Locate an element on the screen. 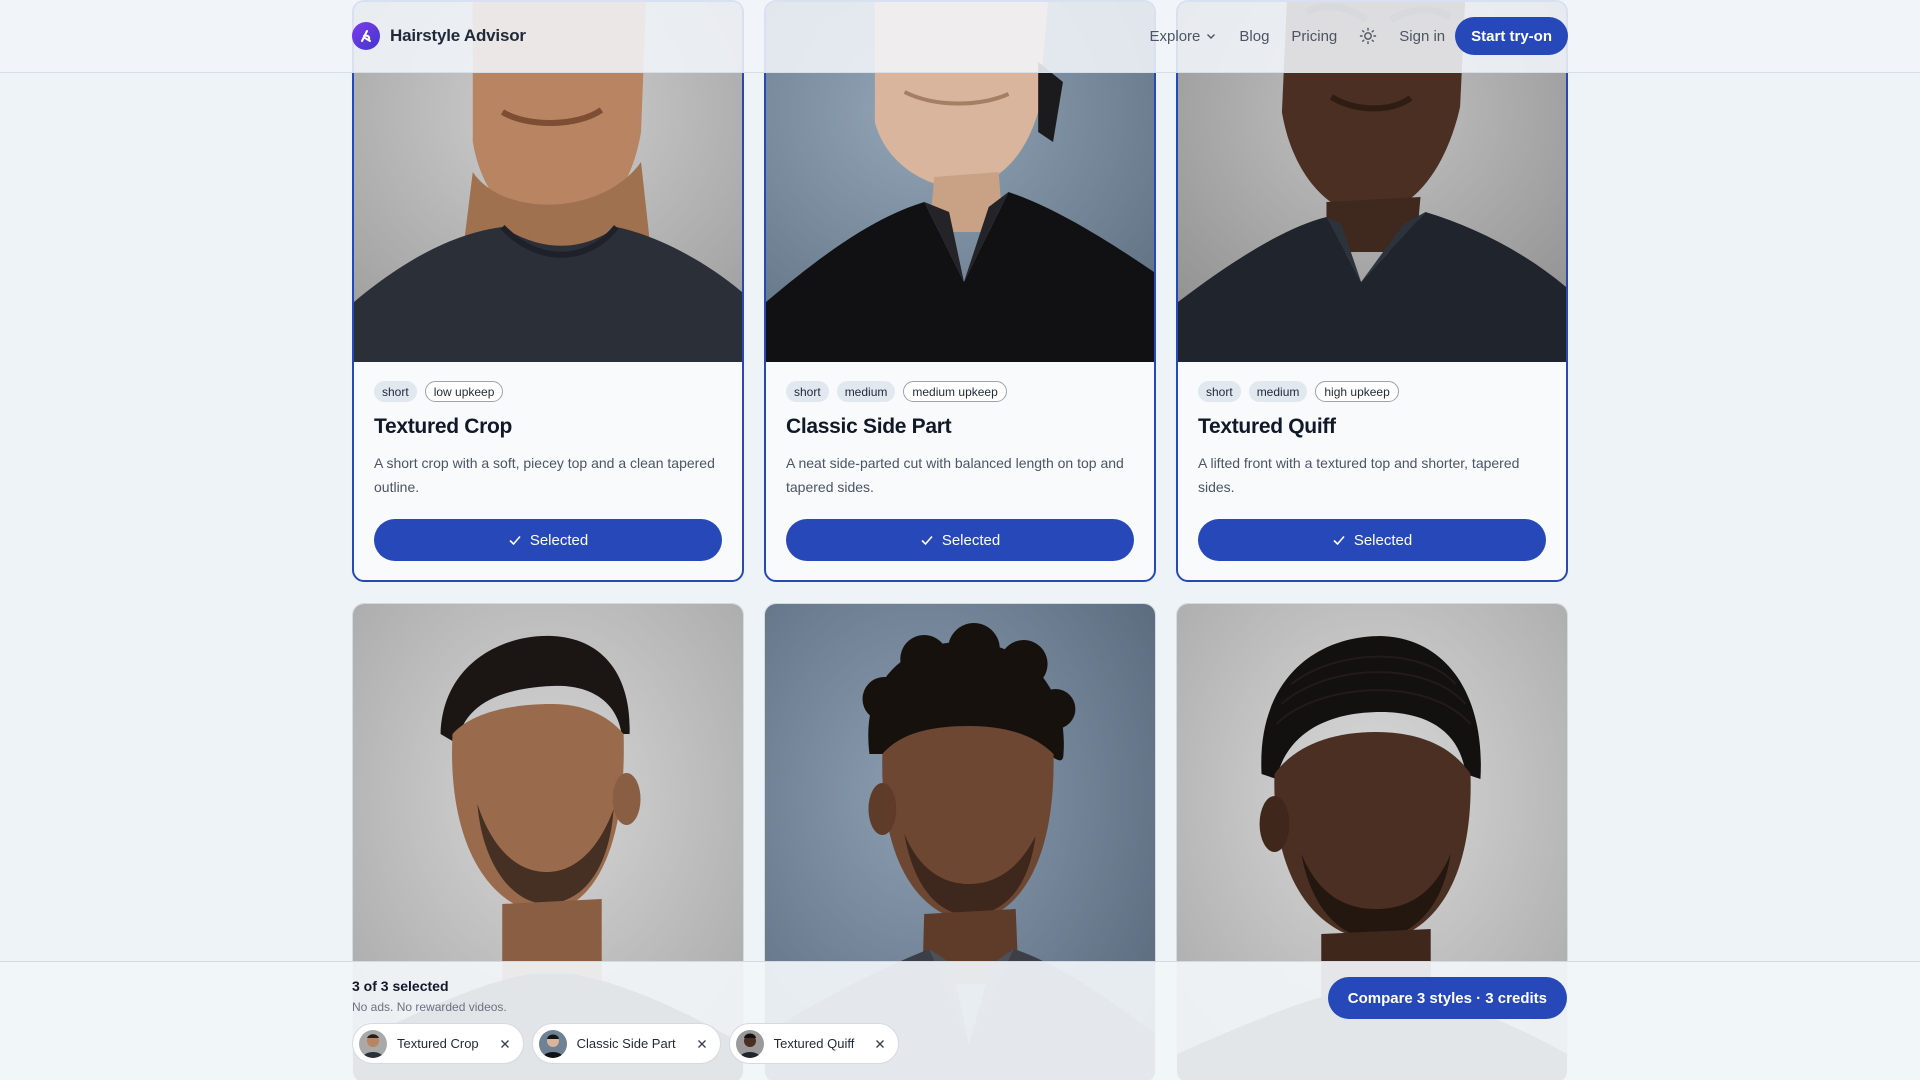 This screenshot has height=1080, width=1920. nav-explore: Explore is located at coordinates (1184, 36).